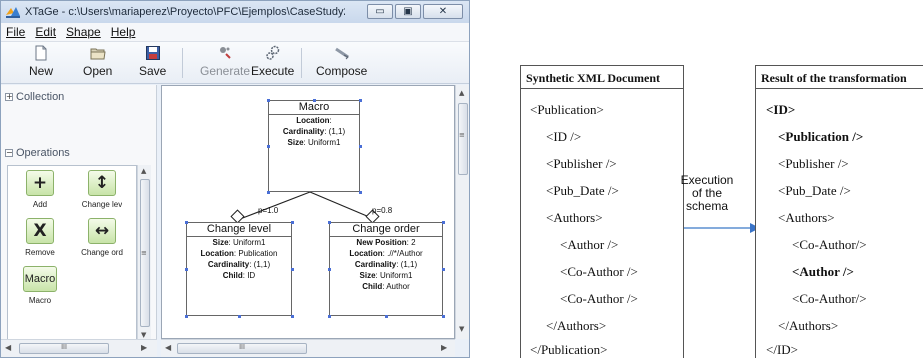  I want to click on maximize-button: ▣, so click(408, 11).